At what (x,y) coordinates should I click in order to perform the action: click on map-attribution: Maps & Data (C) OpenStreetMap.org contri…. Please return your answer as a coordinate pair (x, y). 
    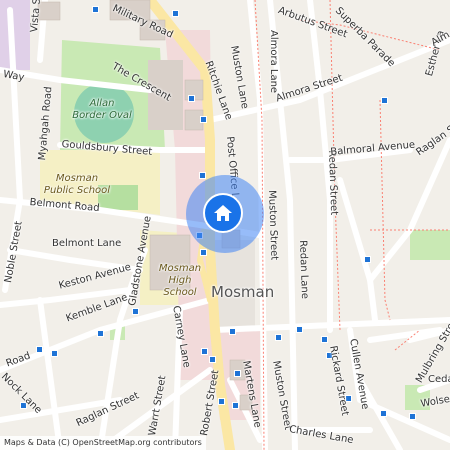
    Looking at the image, I should click on (103, 443).